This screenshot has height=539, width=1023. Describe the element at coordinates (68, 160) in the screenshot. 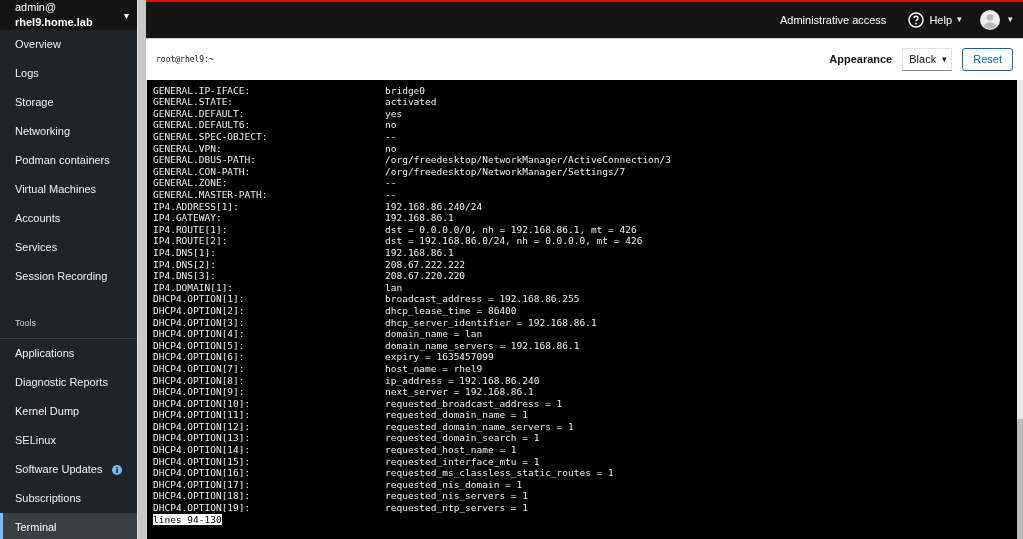

I see `sidebar-item: Podman containers` at that location.